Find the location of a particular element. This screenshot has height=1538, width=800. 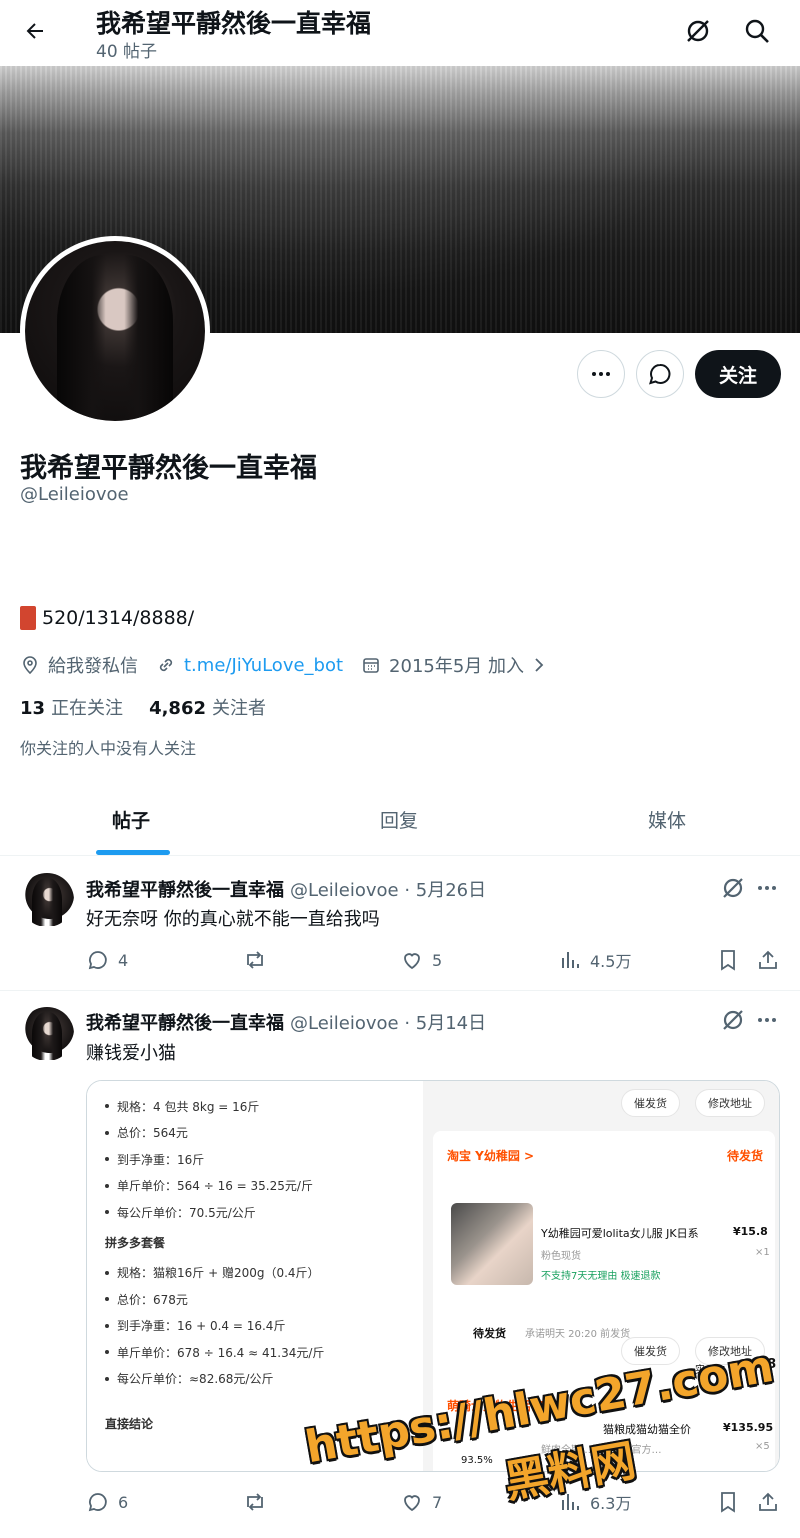

location-pin-icon is located at coordinates (30, 665).